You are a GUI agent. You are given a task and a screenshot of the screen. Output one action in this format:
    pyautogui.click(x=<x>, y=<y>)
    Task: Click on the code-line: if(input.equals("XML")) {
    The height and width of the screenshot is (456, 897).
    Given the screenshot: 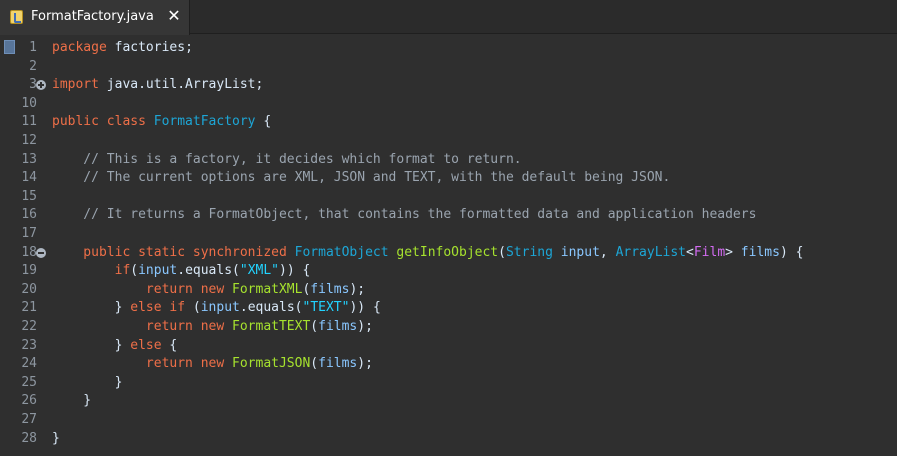 What is the action you would take?
    pyautogui.click(x=181, y=271)
    